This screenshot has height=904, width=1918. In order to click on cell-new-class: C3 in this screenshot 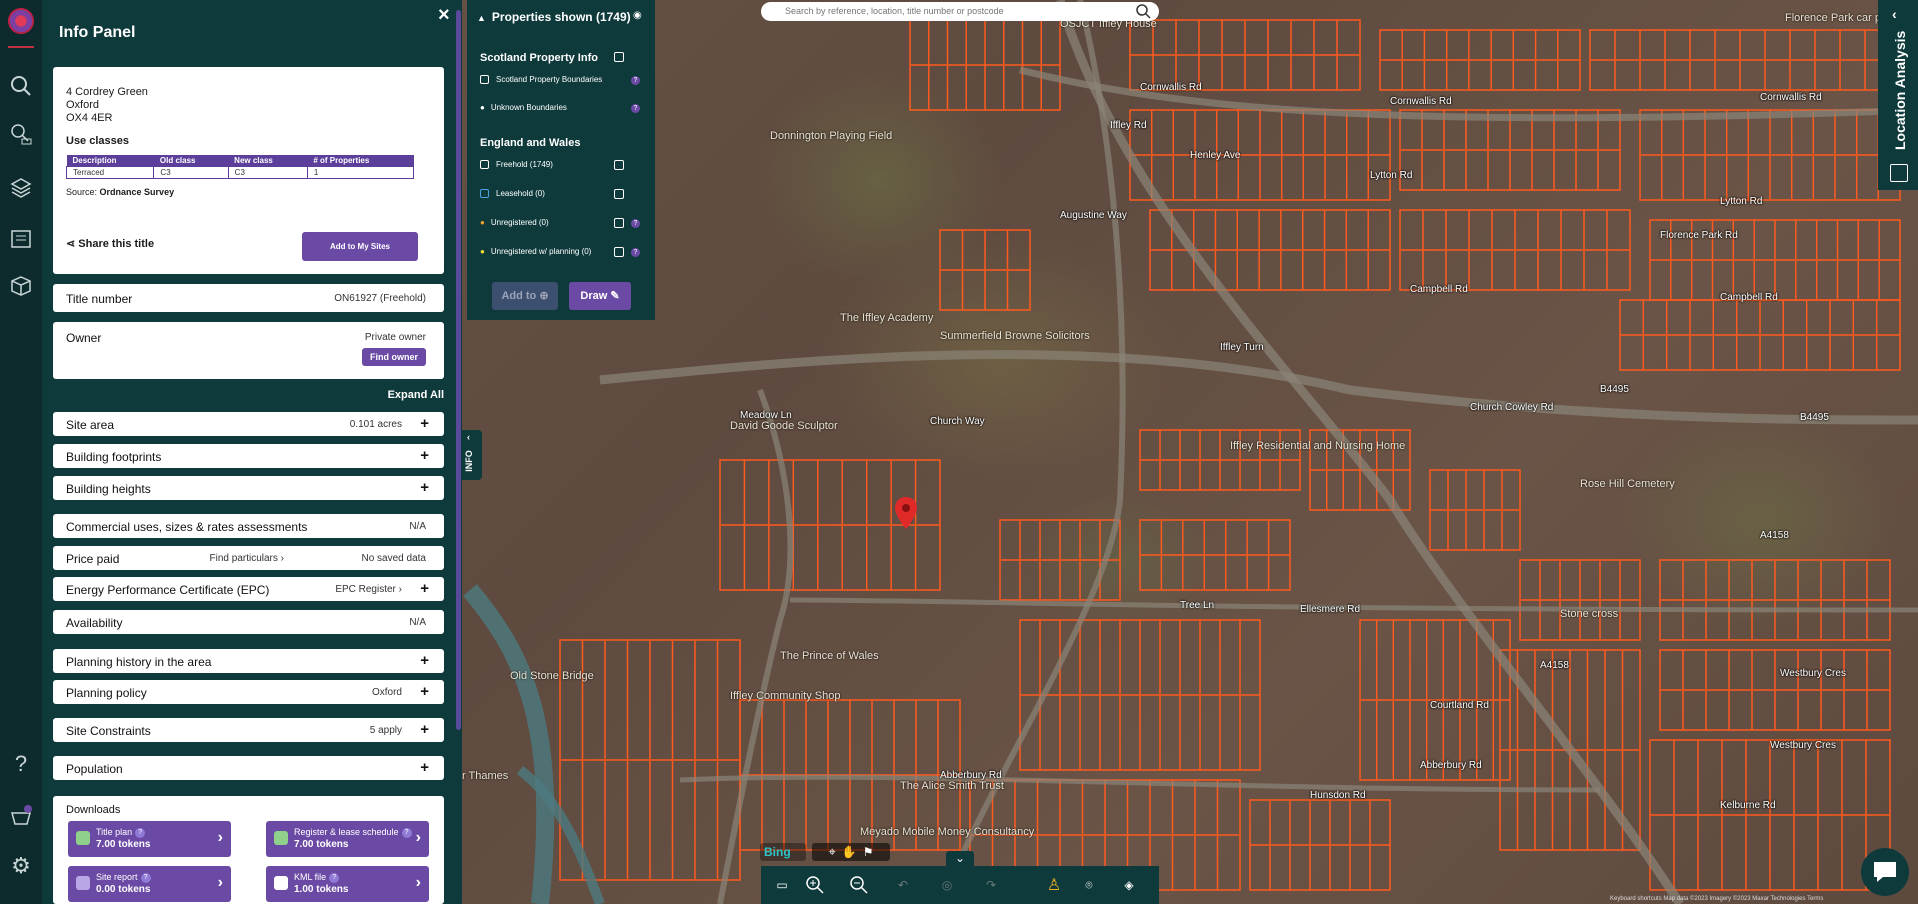, I will do `click(267, 172)`.